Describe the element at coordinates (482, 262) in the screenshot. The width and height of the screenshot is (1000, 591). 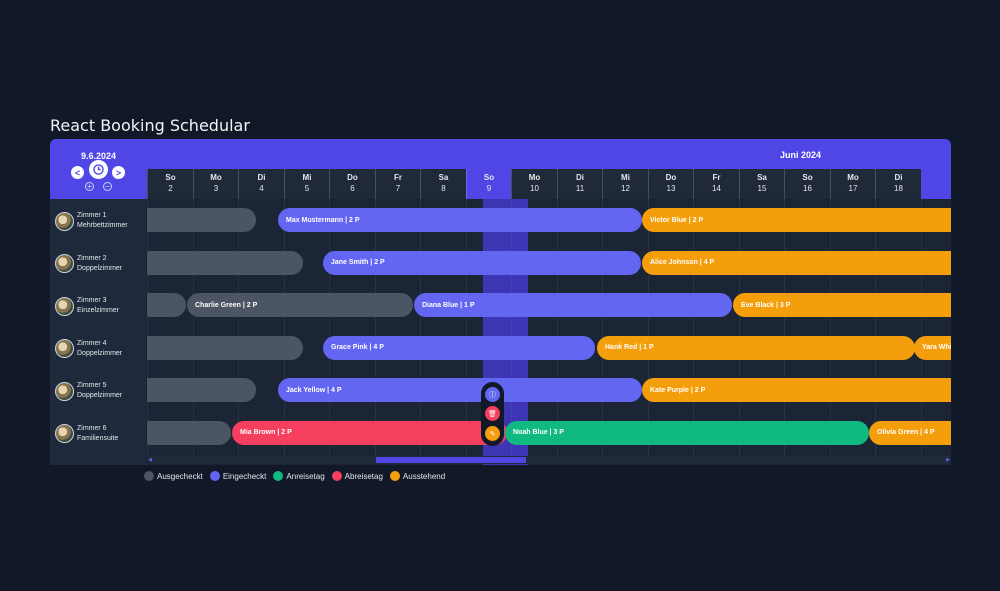
I see `booking-bar: Jane Smith | 2 P` at that location.